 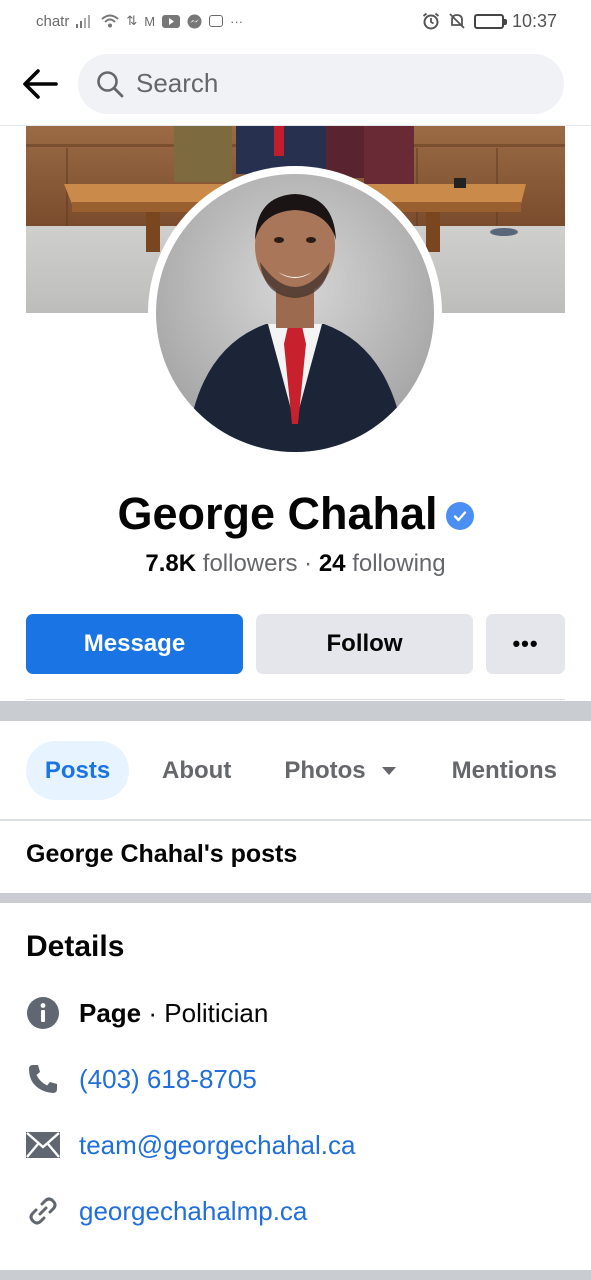 I want to click on verified-badge-icon, so click(x=459, y=516).